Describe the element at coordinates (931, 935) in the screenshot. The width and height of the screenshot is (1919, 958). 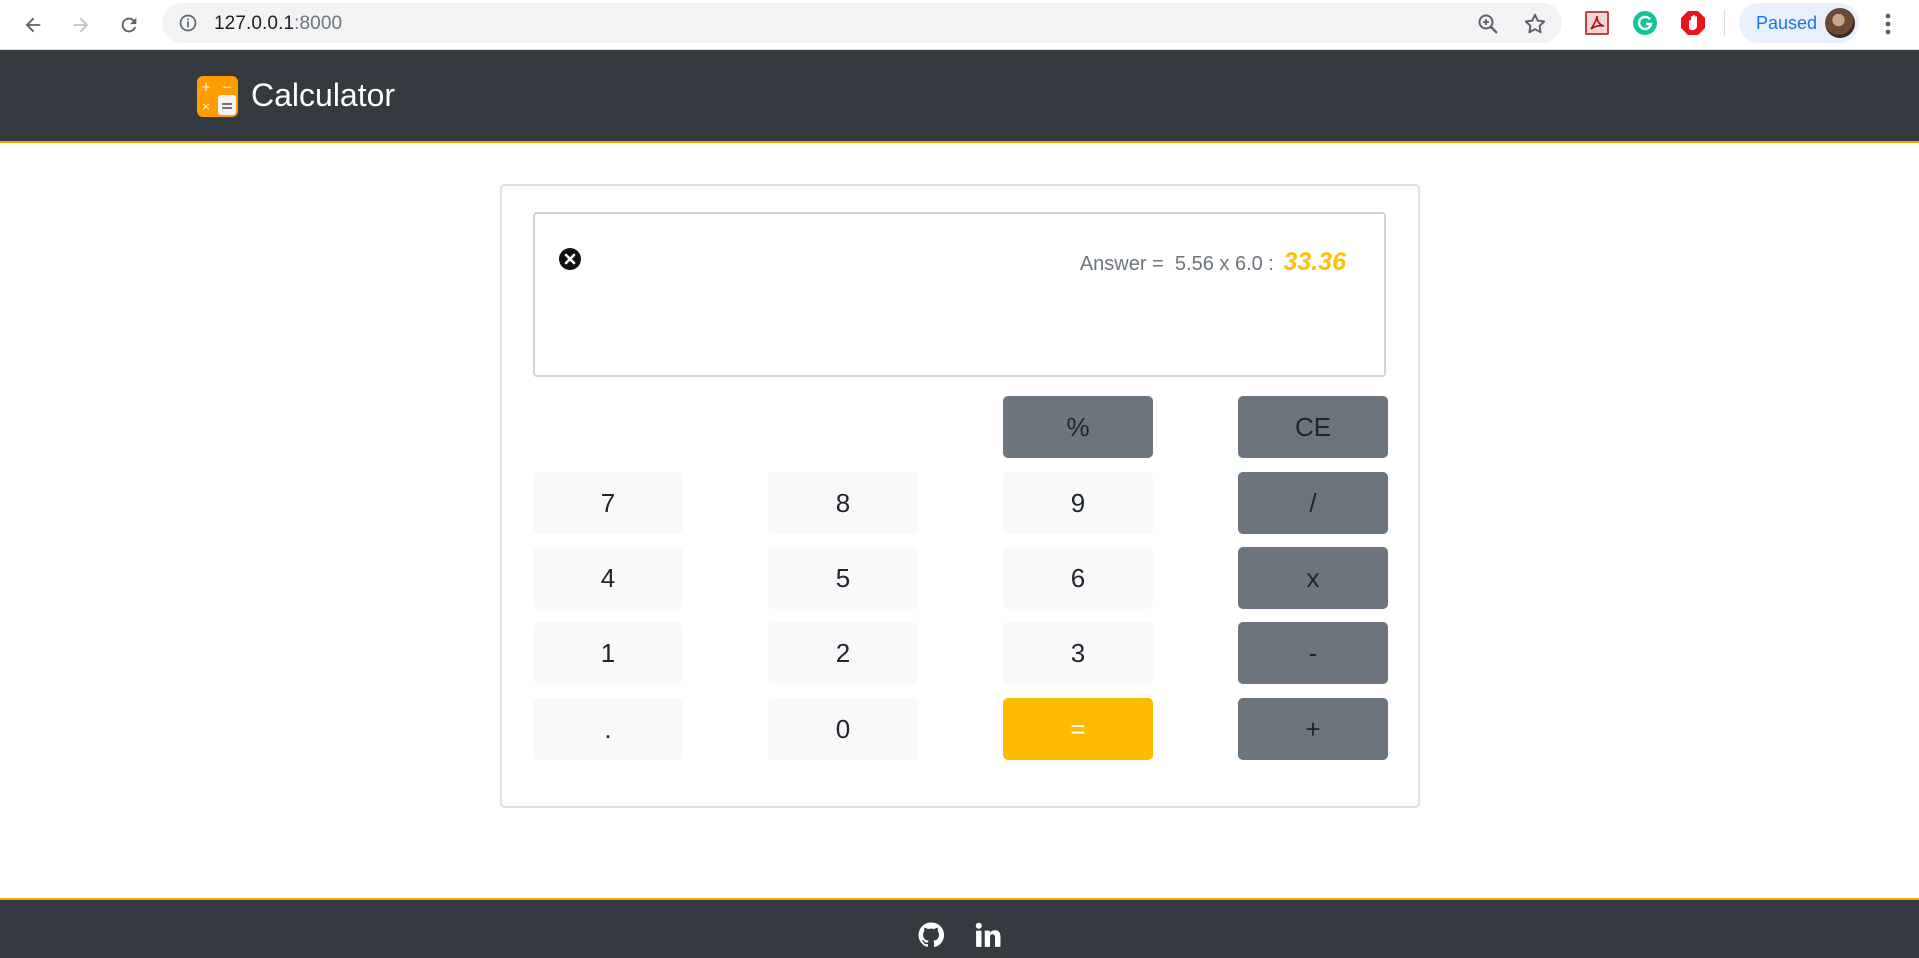
I see `github-icon` at that location.